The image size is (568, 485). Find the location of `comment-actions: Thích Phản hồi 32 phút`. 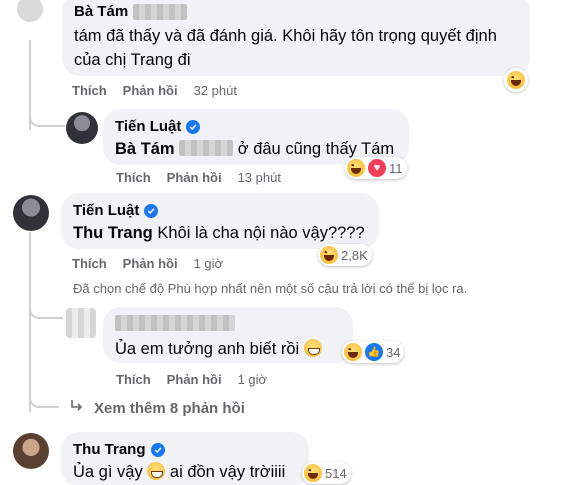

comment-actions: Thích Phản hồi 32 phút is located at coordinates (154, 90).